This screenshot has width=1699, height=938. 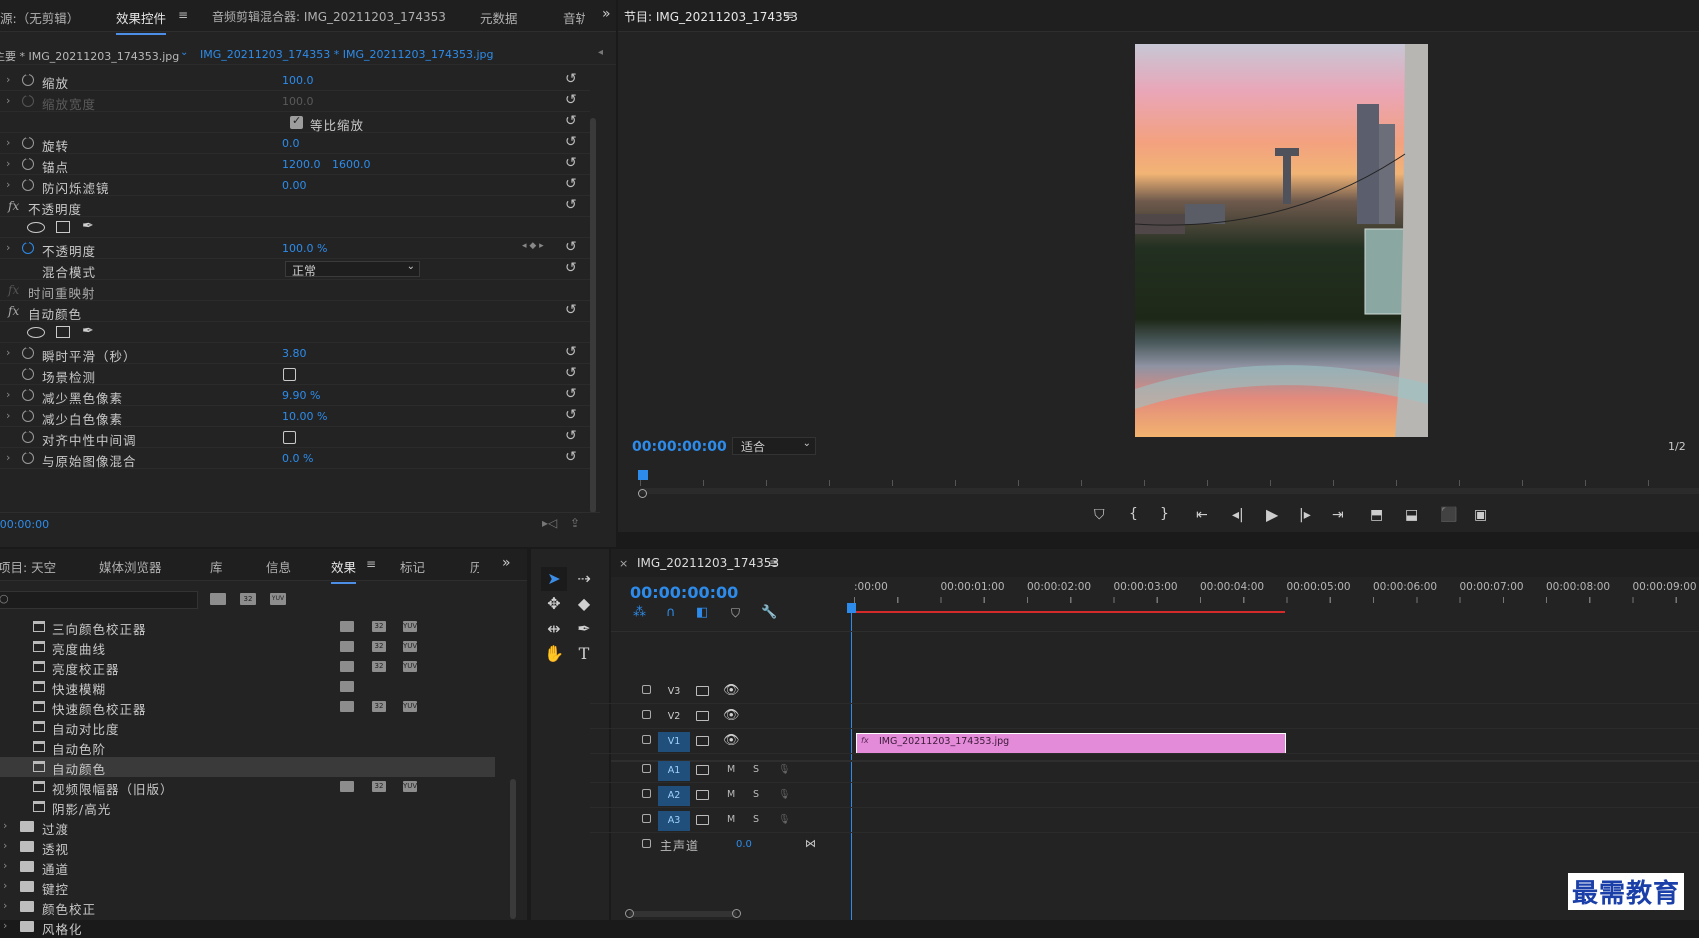 What do you see at coordinates (554, 654) in the screenshot?
I see `hand-tool-icon: ✋` at bounding box center [554, 654].